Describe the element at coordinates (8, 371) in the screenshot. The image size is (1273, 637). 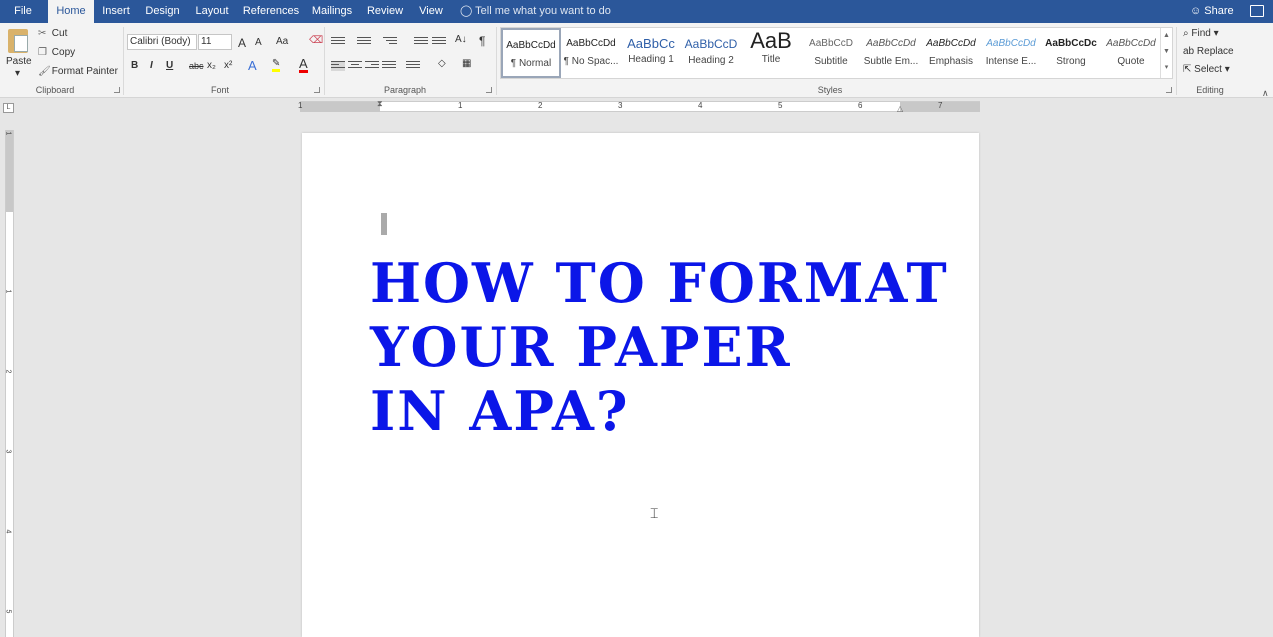
I see `ruler-number: 2` at that location.